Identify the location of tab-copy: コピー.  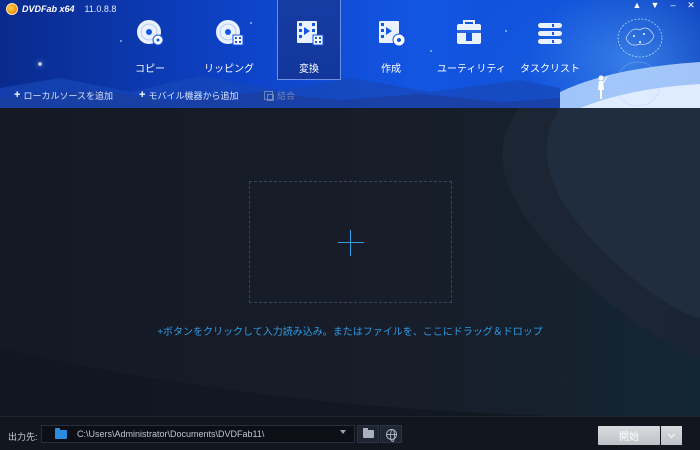
(150, 40).